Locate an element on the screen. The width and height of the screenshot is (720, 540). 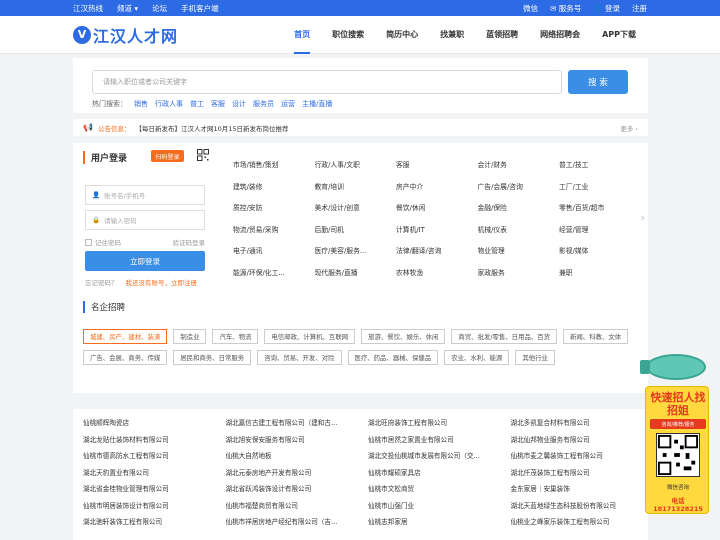
company-link: 湖北仟茂装饰工程有限公司 is located at coordinates (582, 475).